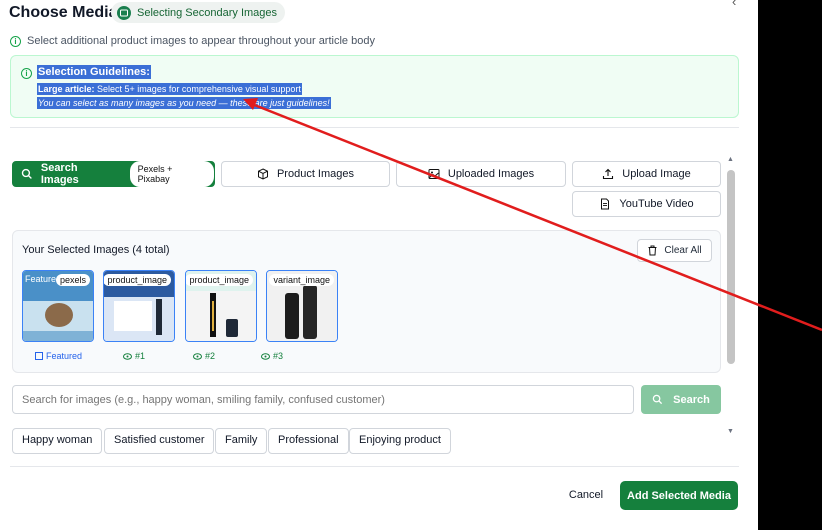 The height and width of the screenshot is (530, 822). Describe the element at coordinates (272, 356) in the screenshot. I see `thumb-caption: #3` at that location.